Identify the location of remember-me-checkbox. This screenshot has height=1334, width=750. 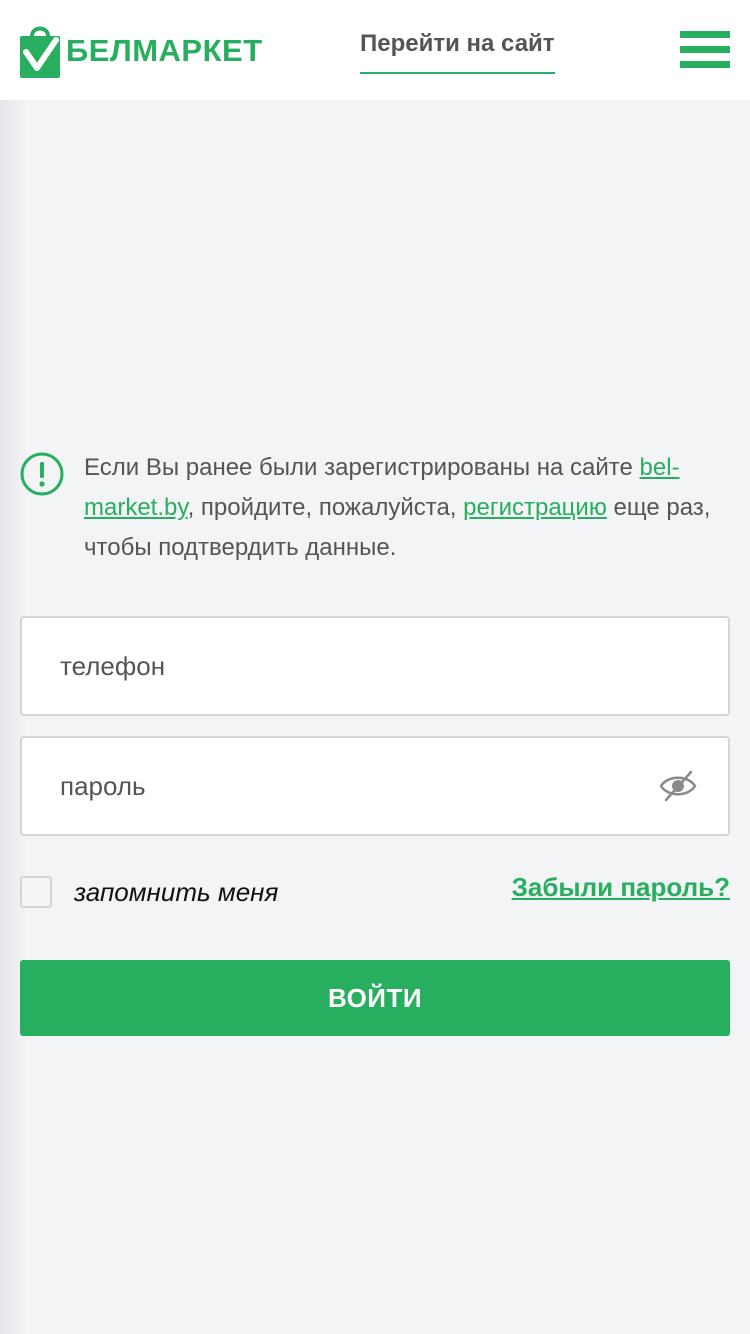
(36, 892).